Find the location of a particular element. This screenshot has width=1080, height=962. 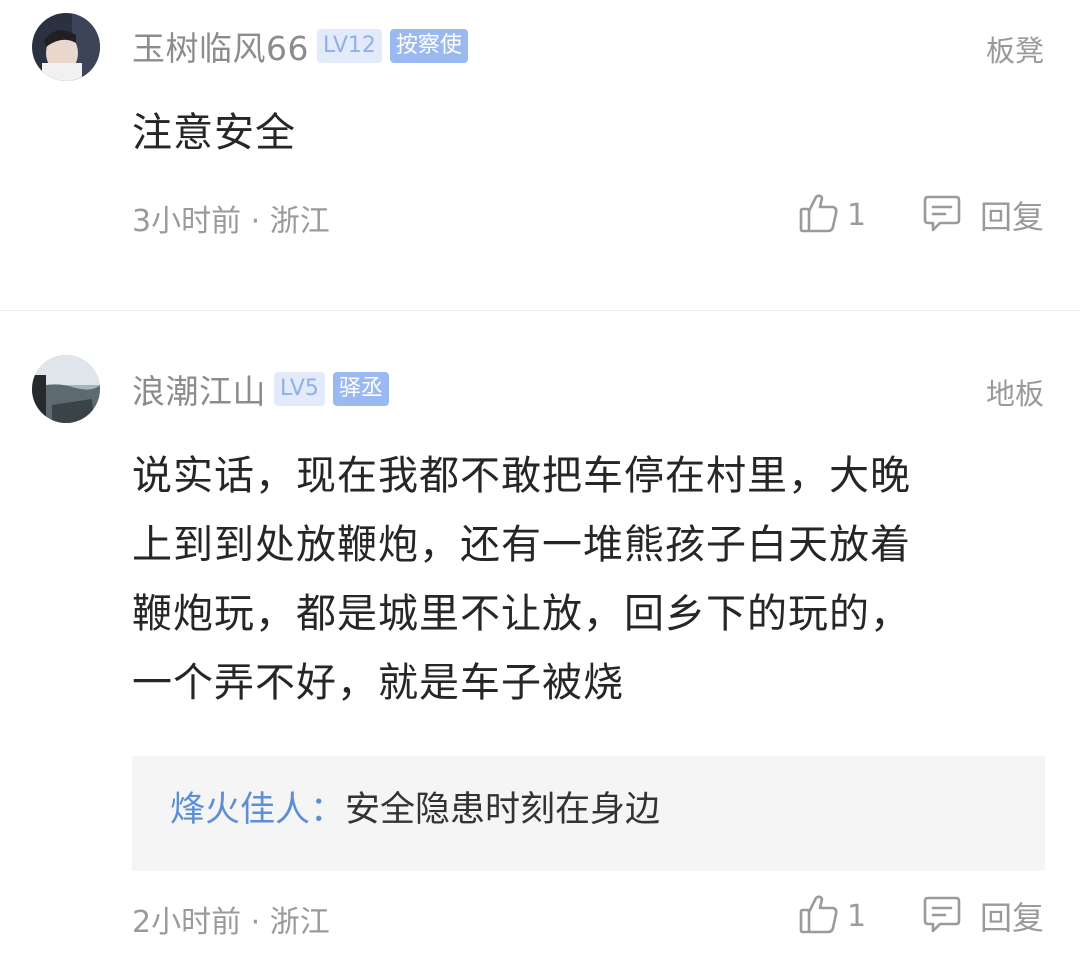

comment-meta: 3小时前 · 浙江 is located at coordinates (231, 221).